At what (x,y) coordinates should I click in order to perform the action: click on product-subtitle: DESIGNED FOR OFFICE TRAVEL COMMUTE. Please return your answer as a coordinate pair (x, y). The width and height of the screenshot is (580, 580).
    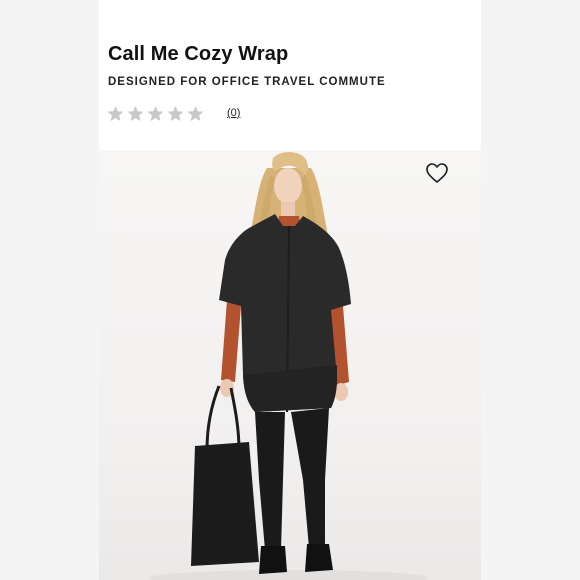
    Looking at the image, I should click on (247, 82).